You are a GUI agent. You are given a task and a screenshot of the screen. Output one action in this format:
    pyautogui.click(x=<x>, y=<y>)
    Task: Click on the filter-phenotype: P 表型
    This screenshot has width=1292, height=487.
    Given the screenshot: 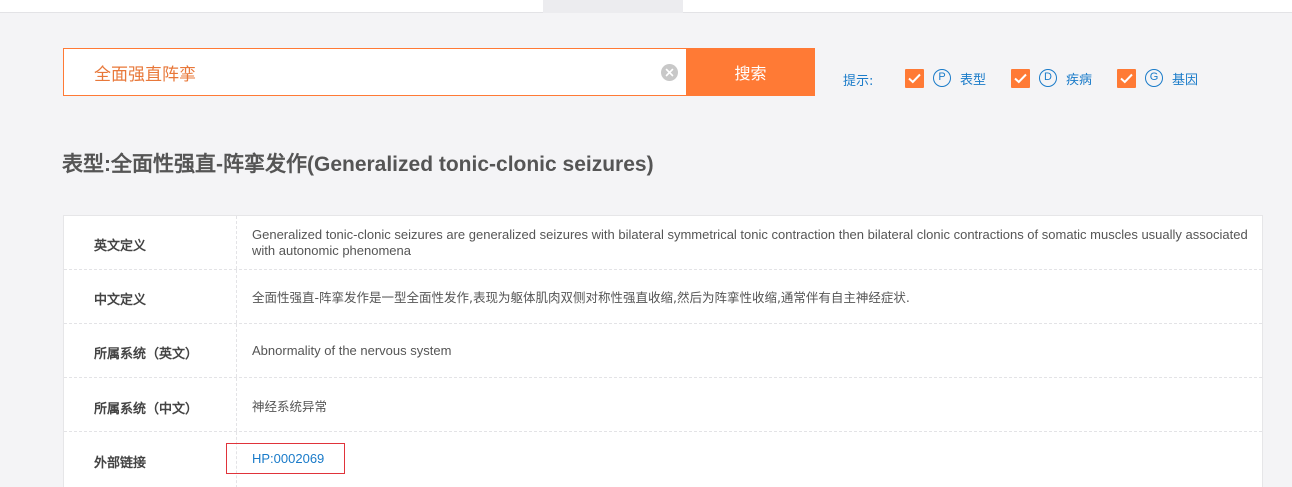 What is the action you would take?
    pyautogui.click(x=945, y=78)
    